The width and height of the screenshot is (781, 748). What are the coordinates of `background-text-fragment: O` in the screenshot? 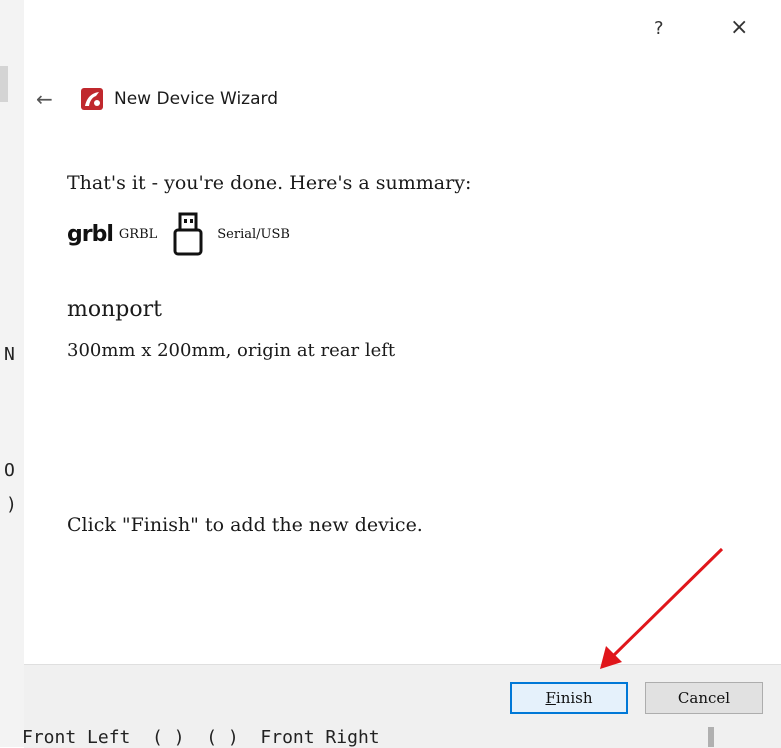 It's located at (9, 470).